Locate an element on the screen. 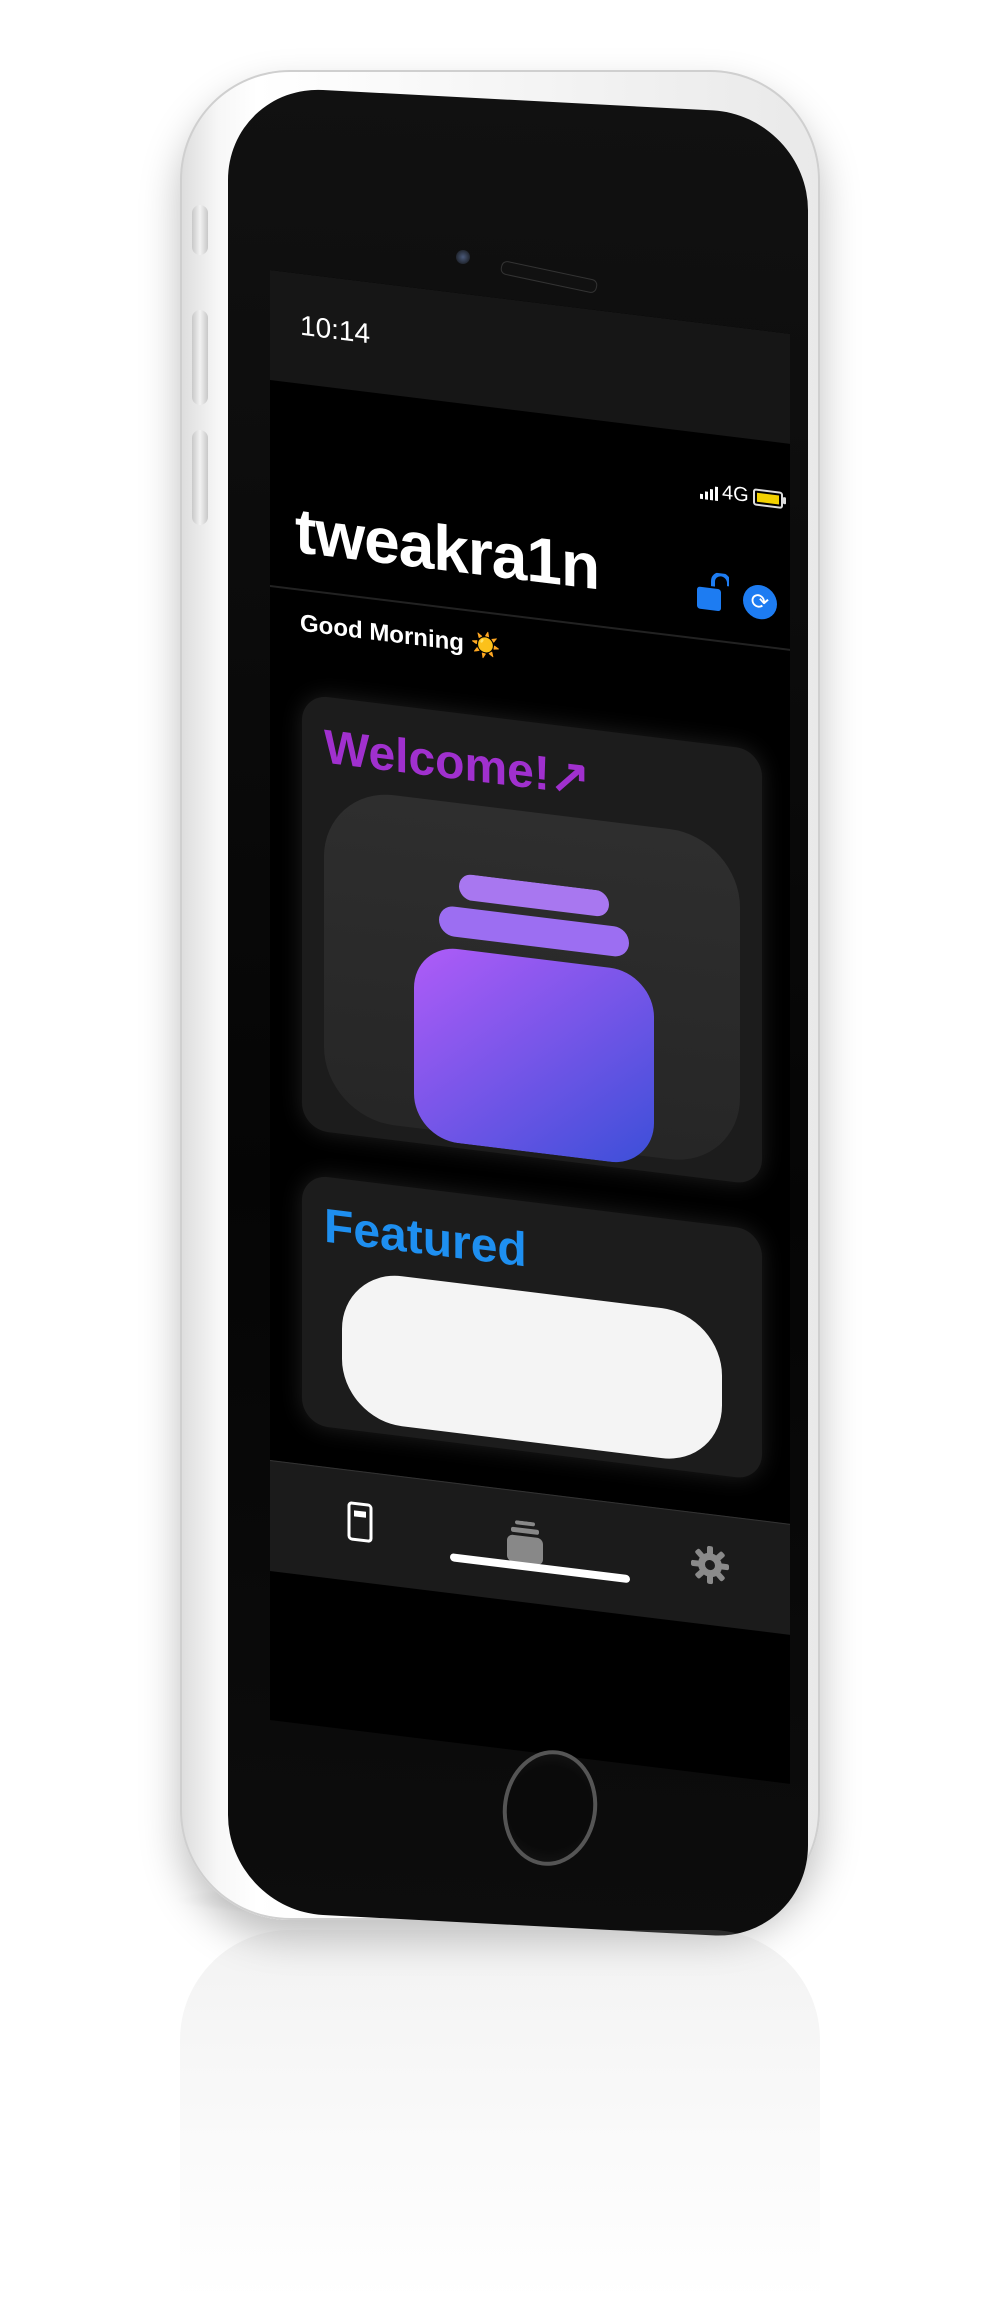 The width and height of the screenshot is (1000, 2300). featured-preview-image is located at coordinates (532, 1367).